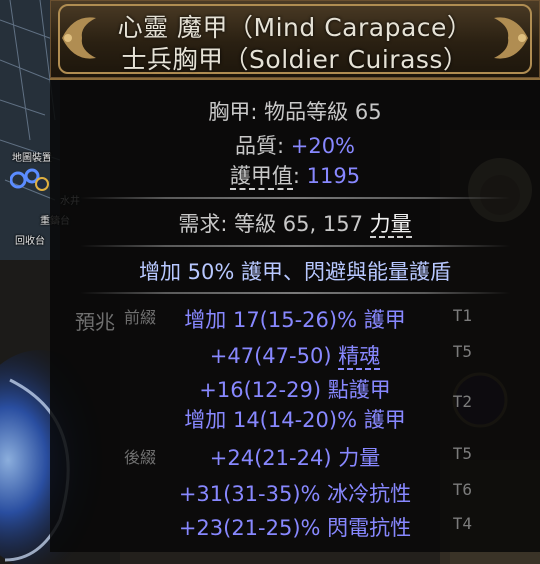 This screenshot has height=564, width=540. I want to click on quality-label: 品質:, so click(262, 146).